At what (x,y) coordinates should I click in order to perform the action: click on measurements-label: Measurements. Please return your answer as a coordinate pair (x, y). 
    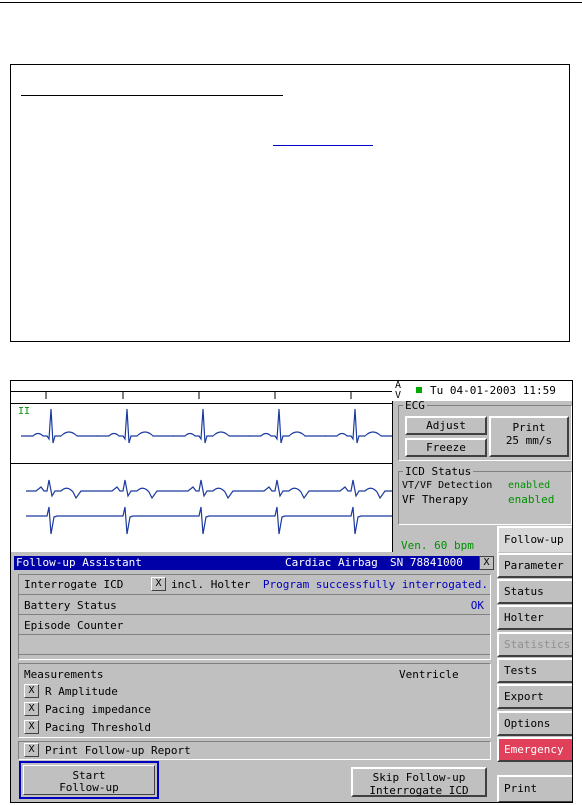
    Looking at the image, I should click on (64, 674).